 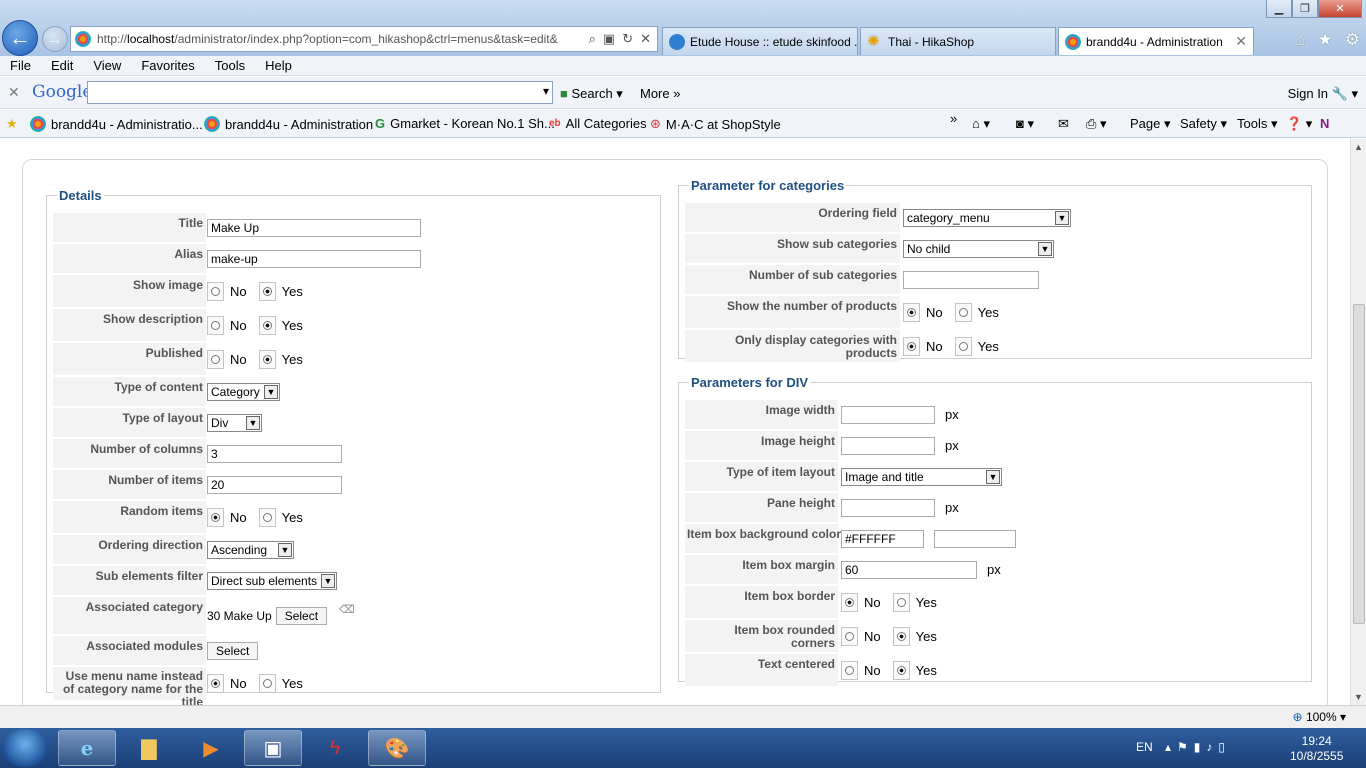 What do you see at coordinates (1340, 9) in the screenshot?
I see `close-window-button: ✕` at bounding box center [1340, 9].